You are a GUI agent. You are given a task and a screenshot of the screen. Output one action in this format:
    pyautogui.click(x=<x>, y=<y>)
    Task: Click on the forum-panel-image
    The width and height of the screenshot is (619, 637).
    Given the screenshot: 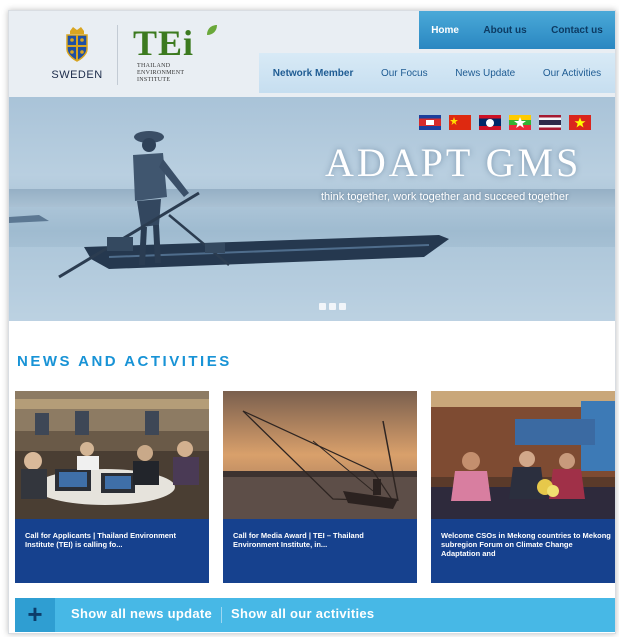 What is the action you would take?
    pyautogui.click(x=523, y=455)
    